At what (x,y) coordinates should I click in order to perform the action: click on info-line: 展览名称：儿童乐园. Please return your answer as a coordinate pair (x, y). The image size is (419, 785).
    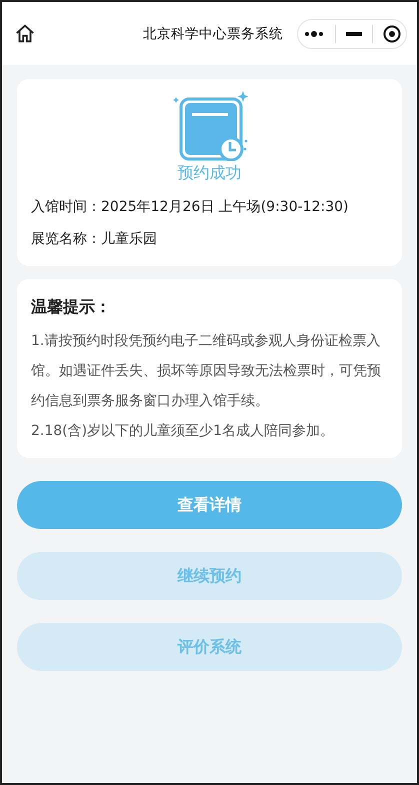
    Looking at the image, I should click on (94, 239).